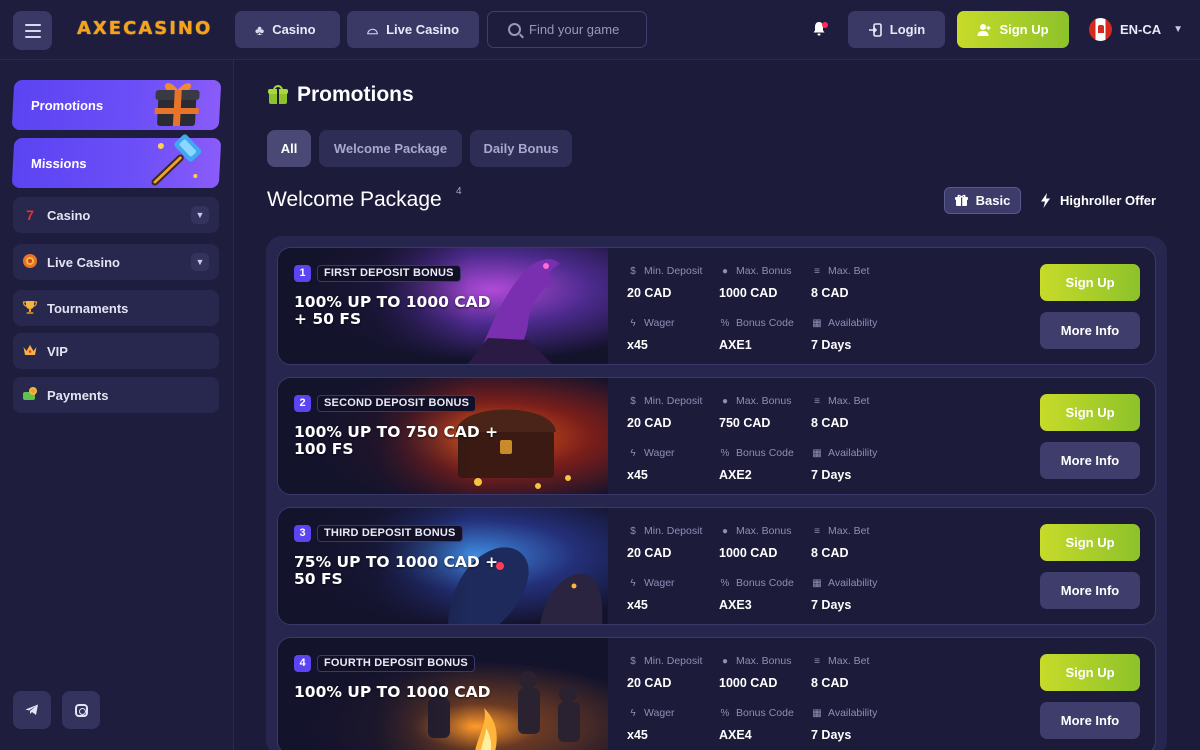 This screenshot has height=750, width=1200. I want to click on promo-badge: 1 FIRST DEPOSIT BONUS, so click(377, 273).